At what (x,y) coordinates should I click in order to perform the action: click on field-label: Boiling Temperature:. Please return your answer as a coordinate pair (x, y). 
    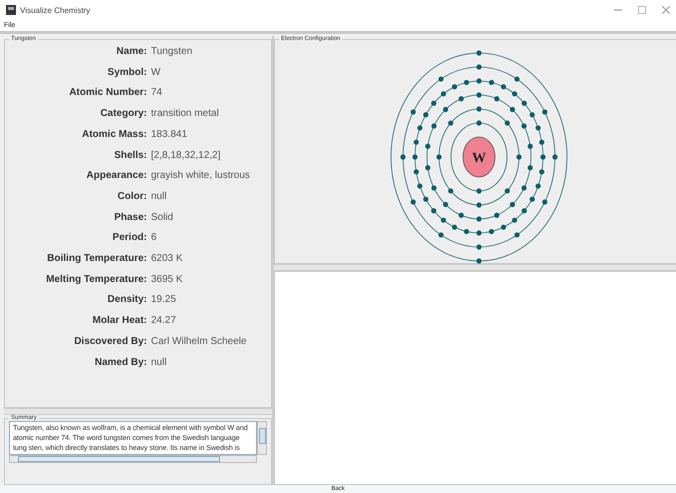
    Looking at the image, I should click on (96, 259).